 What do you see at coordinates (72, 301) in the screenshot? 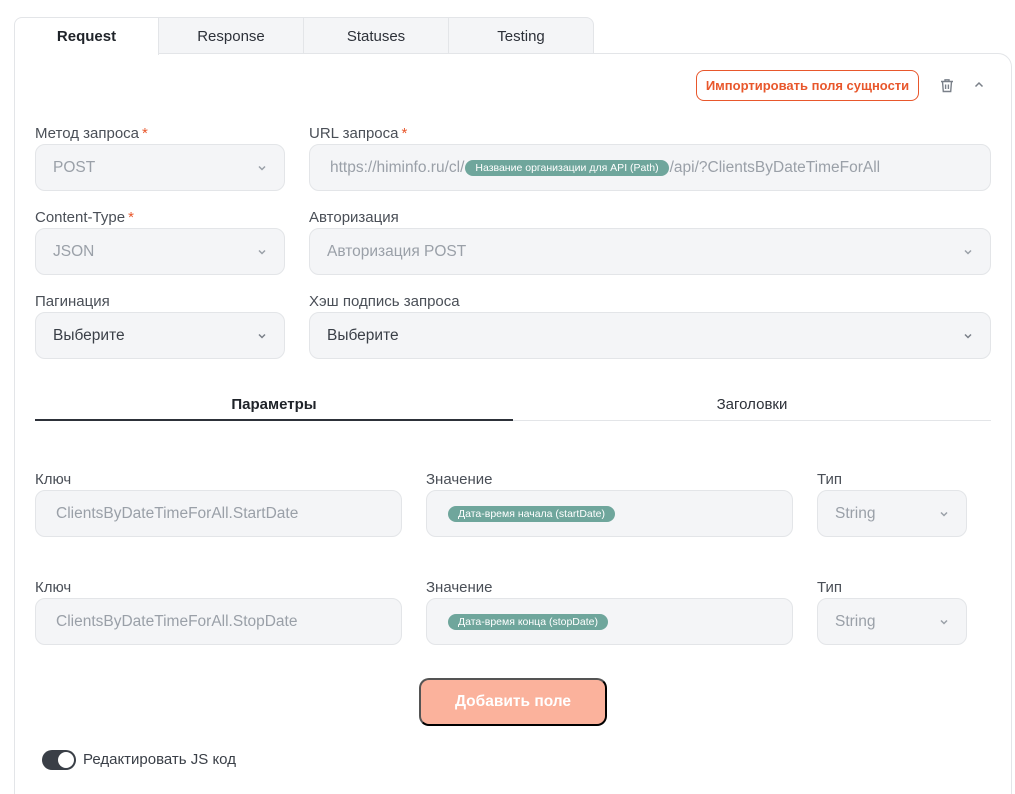
I see `pagination-label: Пагинация` at bounding box center [72, 301].